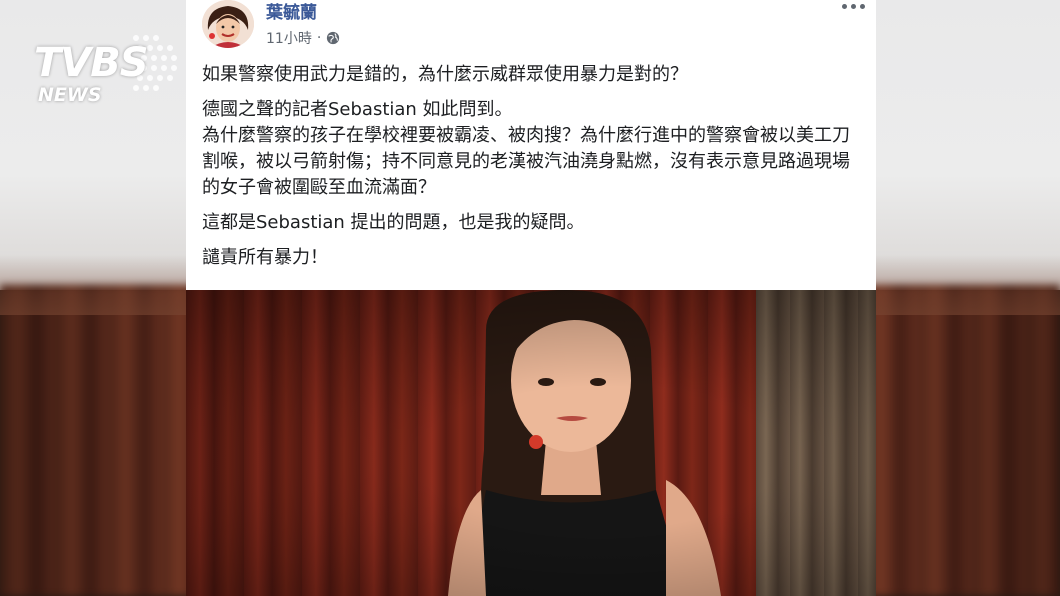 Image resolution: width=1060 pixels, height=596 pixels. Describe the element at coordinates (91, 63) in the screenshot. I see `logo-brand-text: TVBS` at that location.